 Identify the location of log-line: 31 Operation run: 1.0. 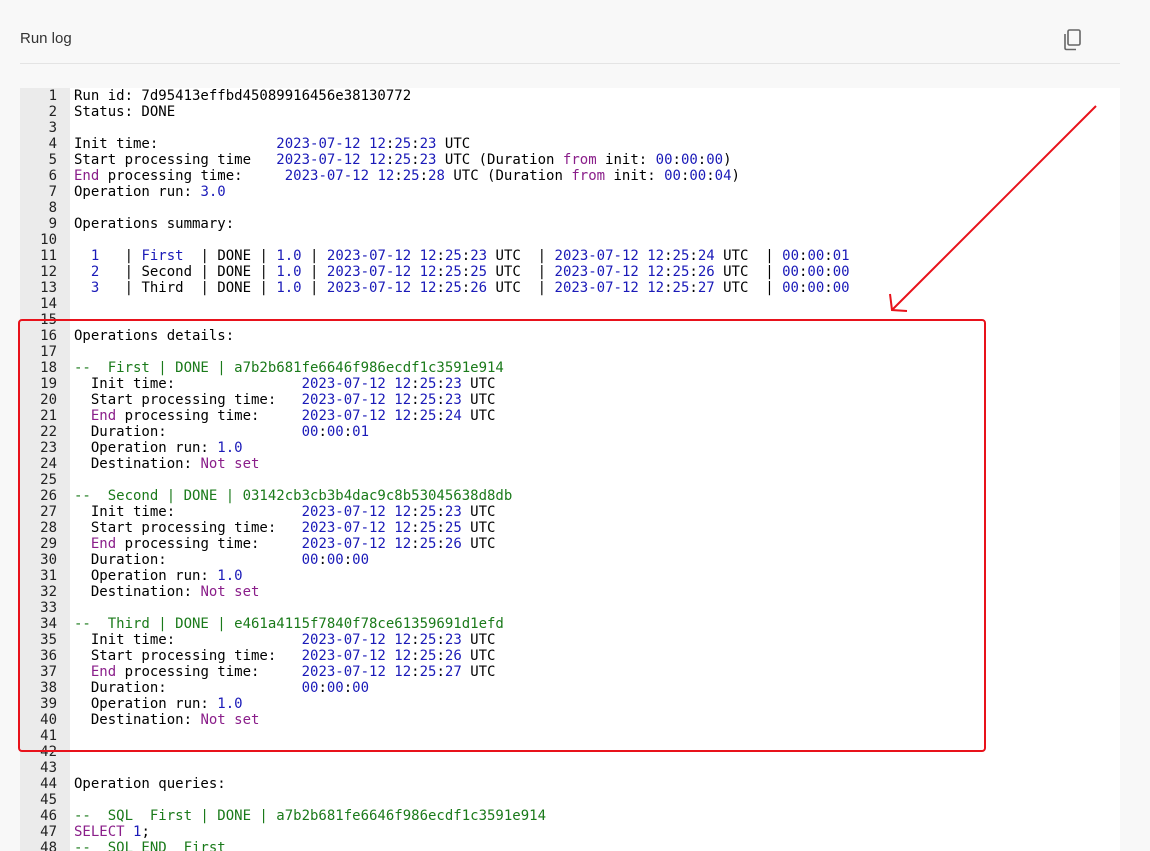
(570, 576).